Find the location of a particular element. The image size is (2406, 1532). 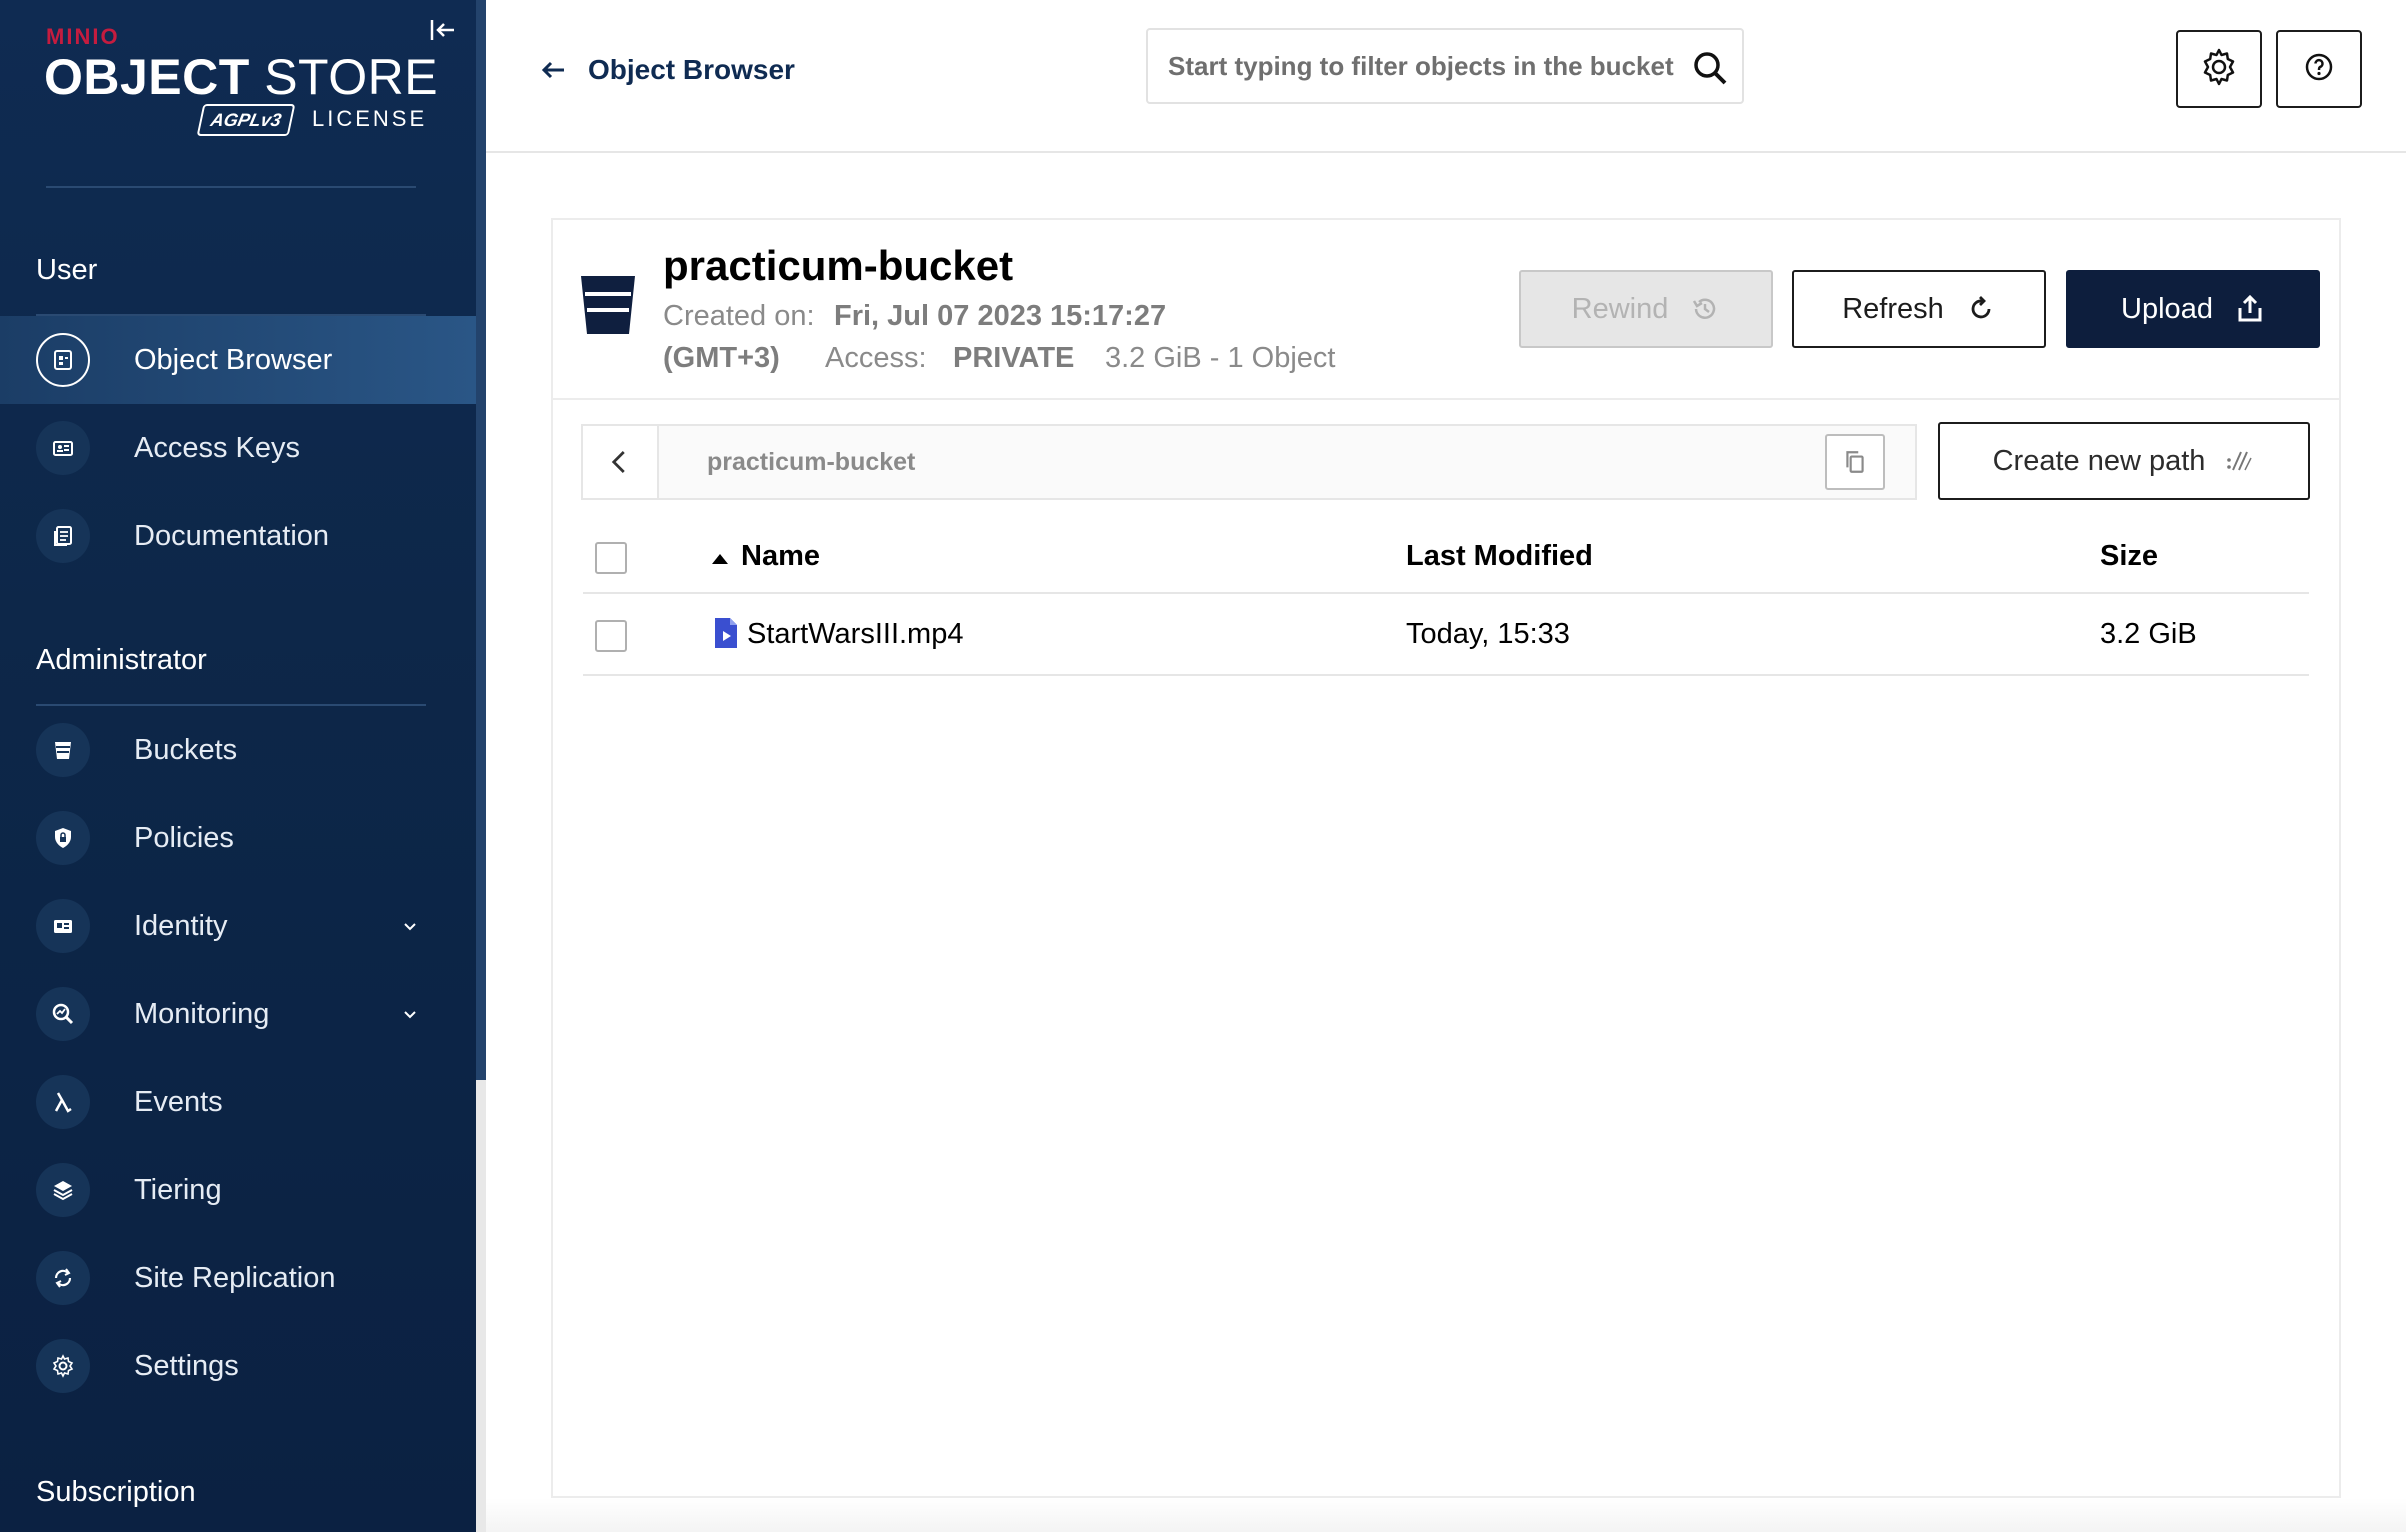

sidebar-item-tiering: Tiering is located at coordinates (238, 1190).